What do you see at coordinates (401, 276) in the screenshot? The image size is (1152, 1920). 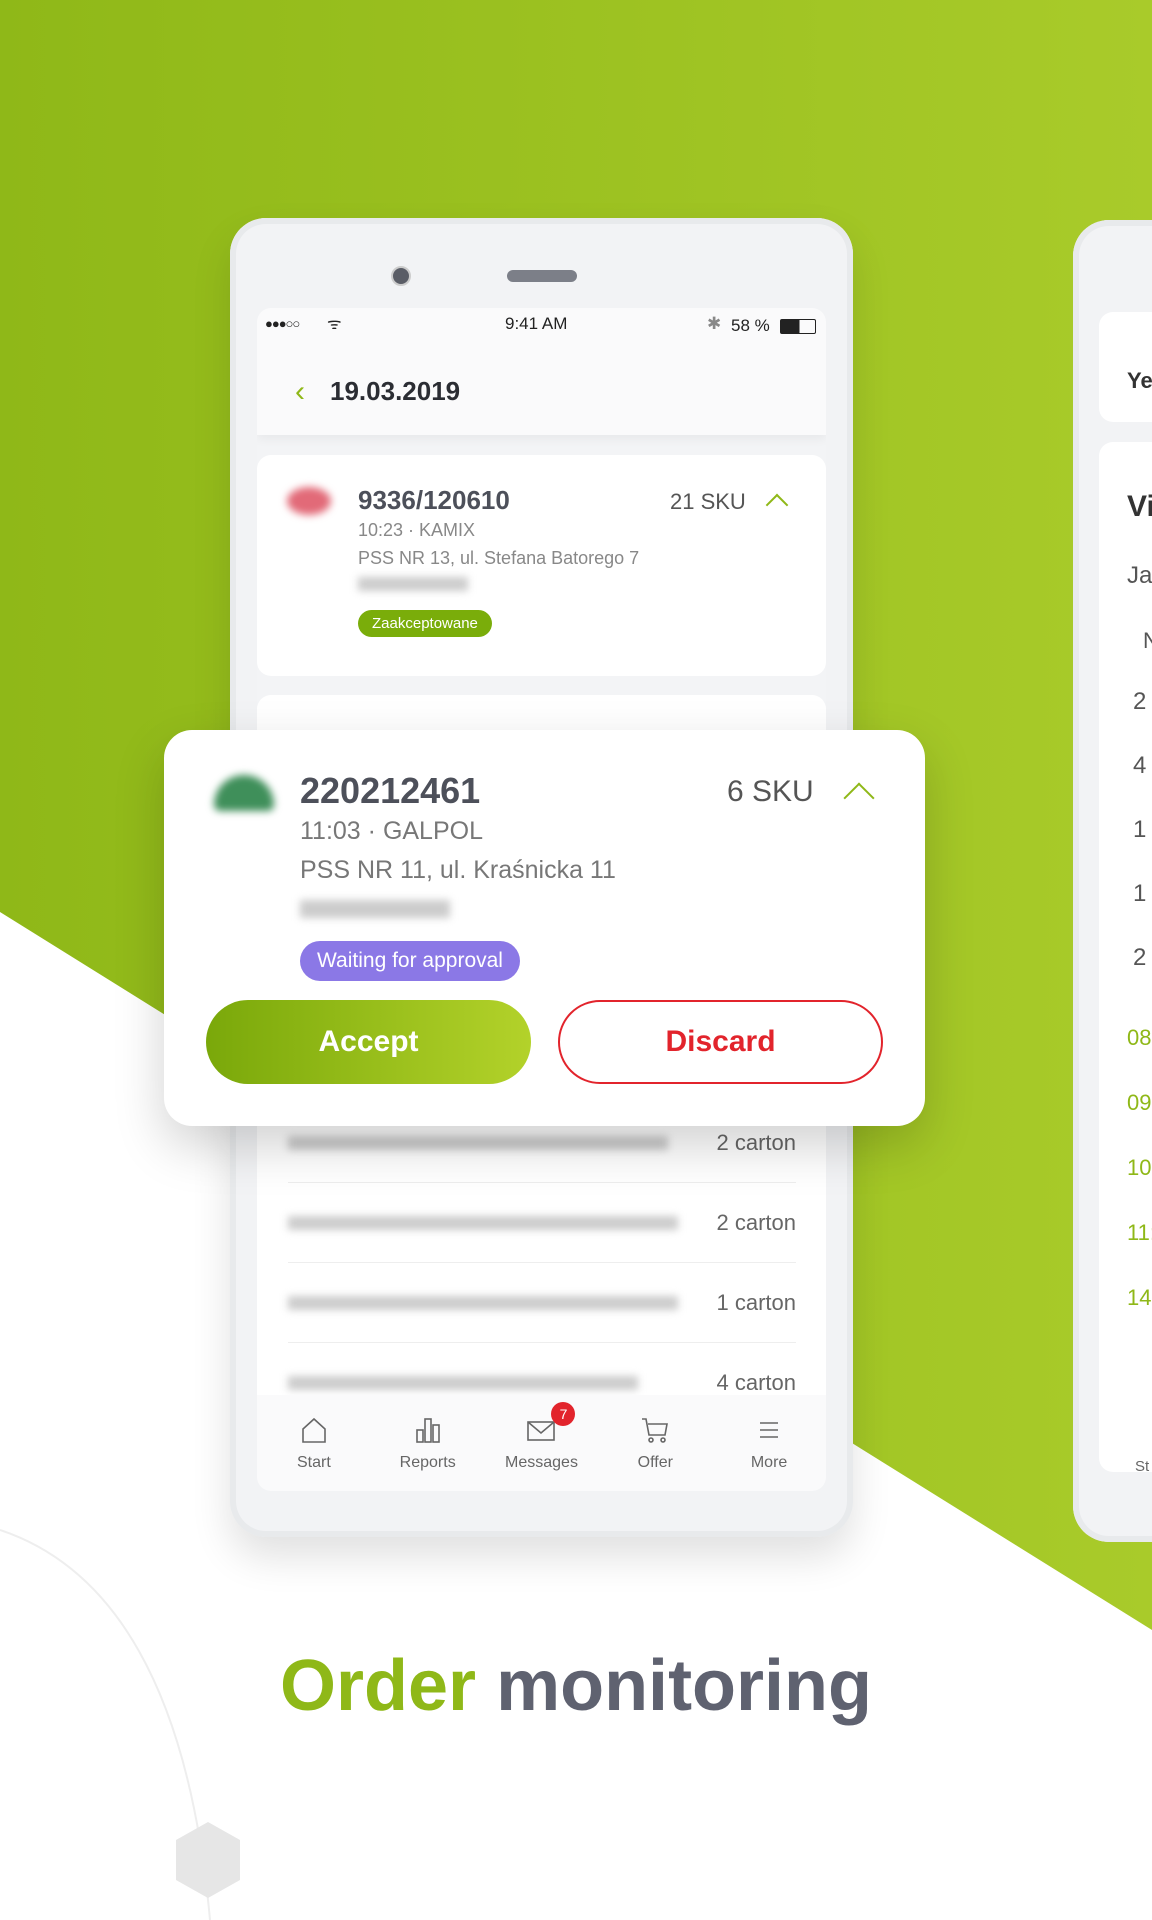 I see `camera` at bounding box center [401, 276].